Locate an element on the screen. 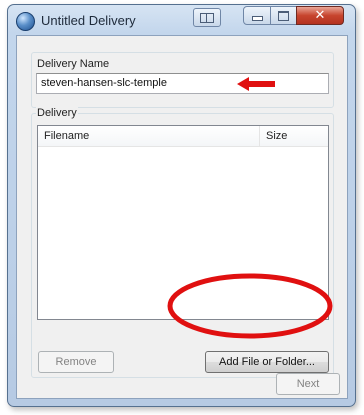 The width and height of the screenshot is (364, 415). maximize-button is located at coordinates (283, 15).